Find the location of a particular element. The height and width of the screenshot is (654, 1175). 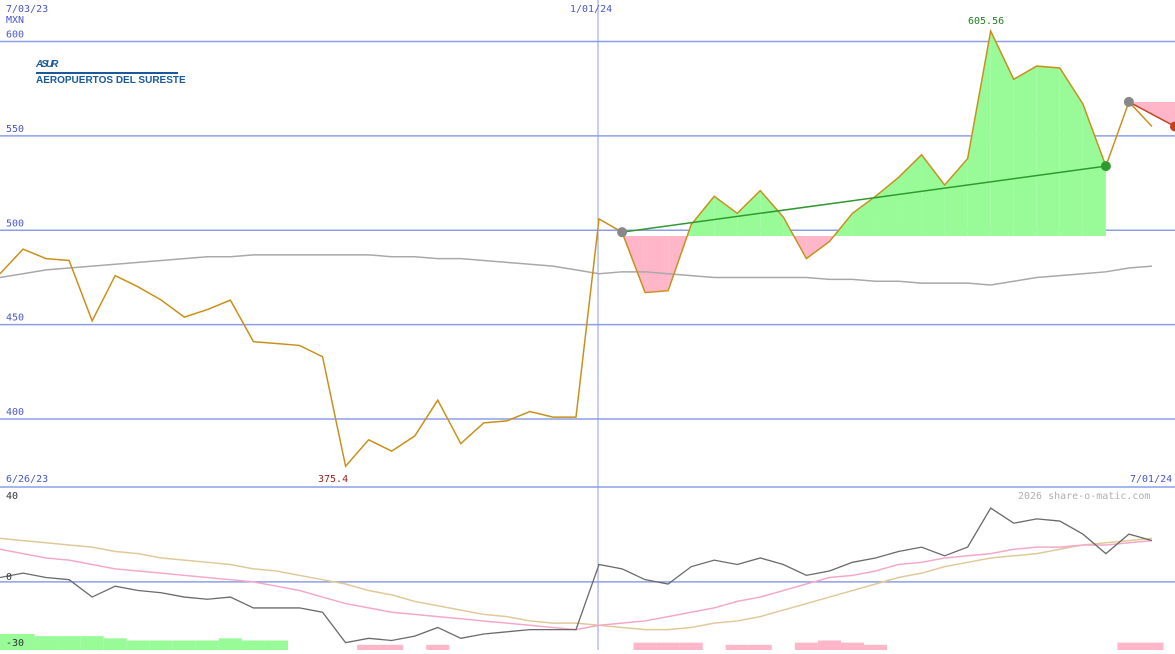

logo-wordmark: ASUR is located at coordinates (47, 64).